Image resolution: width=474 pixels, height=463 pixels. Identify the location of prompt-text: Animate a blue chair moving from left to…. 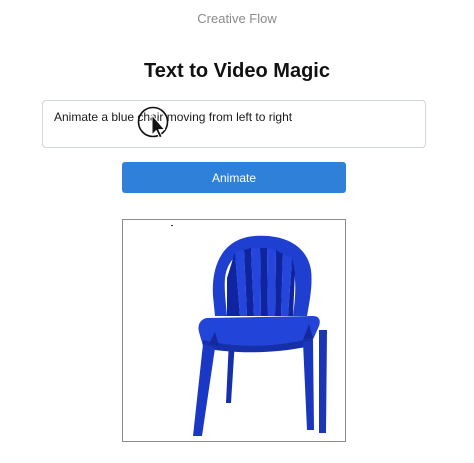
(173, 117).